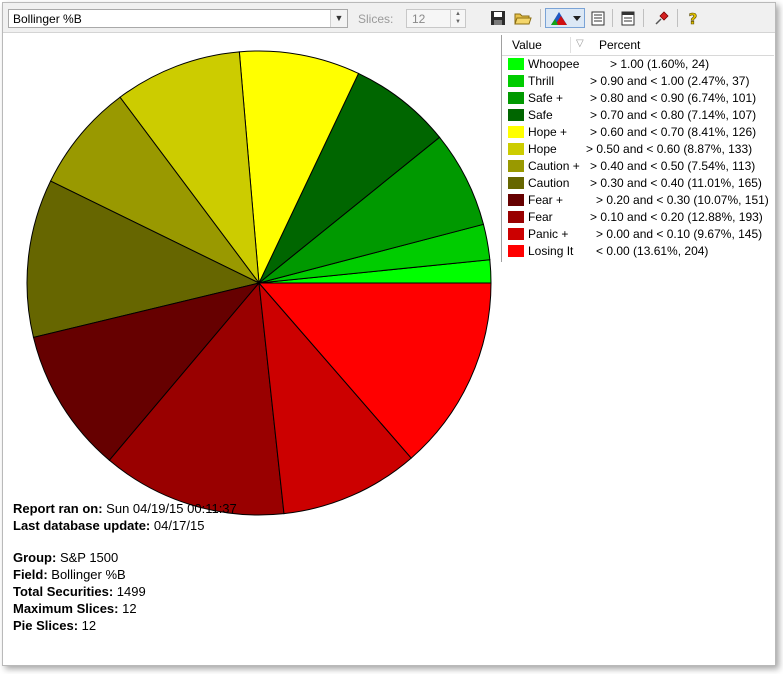  Describe the element at coordinates (540, 217) in the screenshot. I see `legend-row-name: Fear` at that location.